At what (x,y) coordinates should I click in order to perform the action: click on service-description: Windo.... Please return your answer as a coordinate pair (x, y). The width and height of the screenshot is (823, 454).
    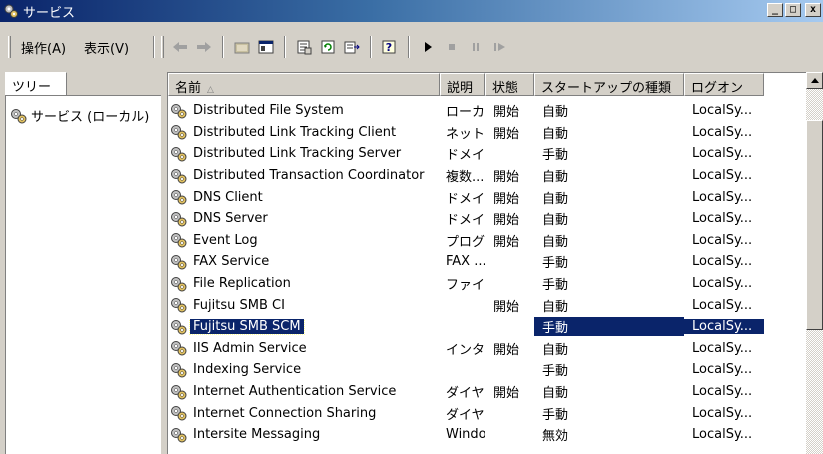
    Looking at the image, I should click on (465, 435).